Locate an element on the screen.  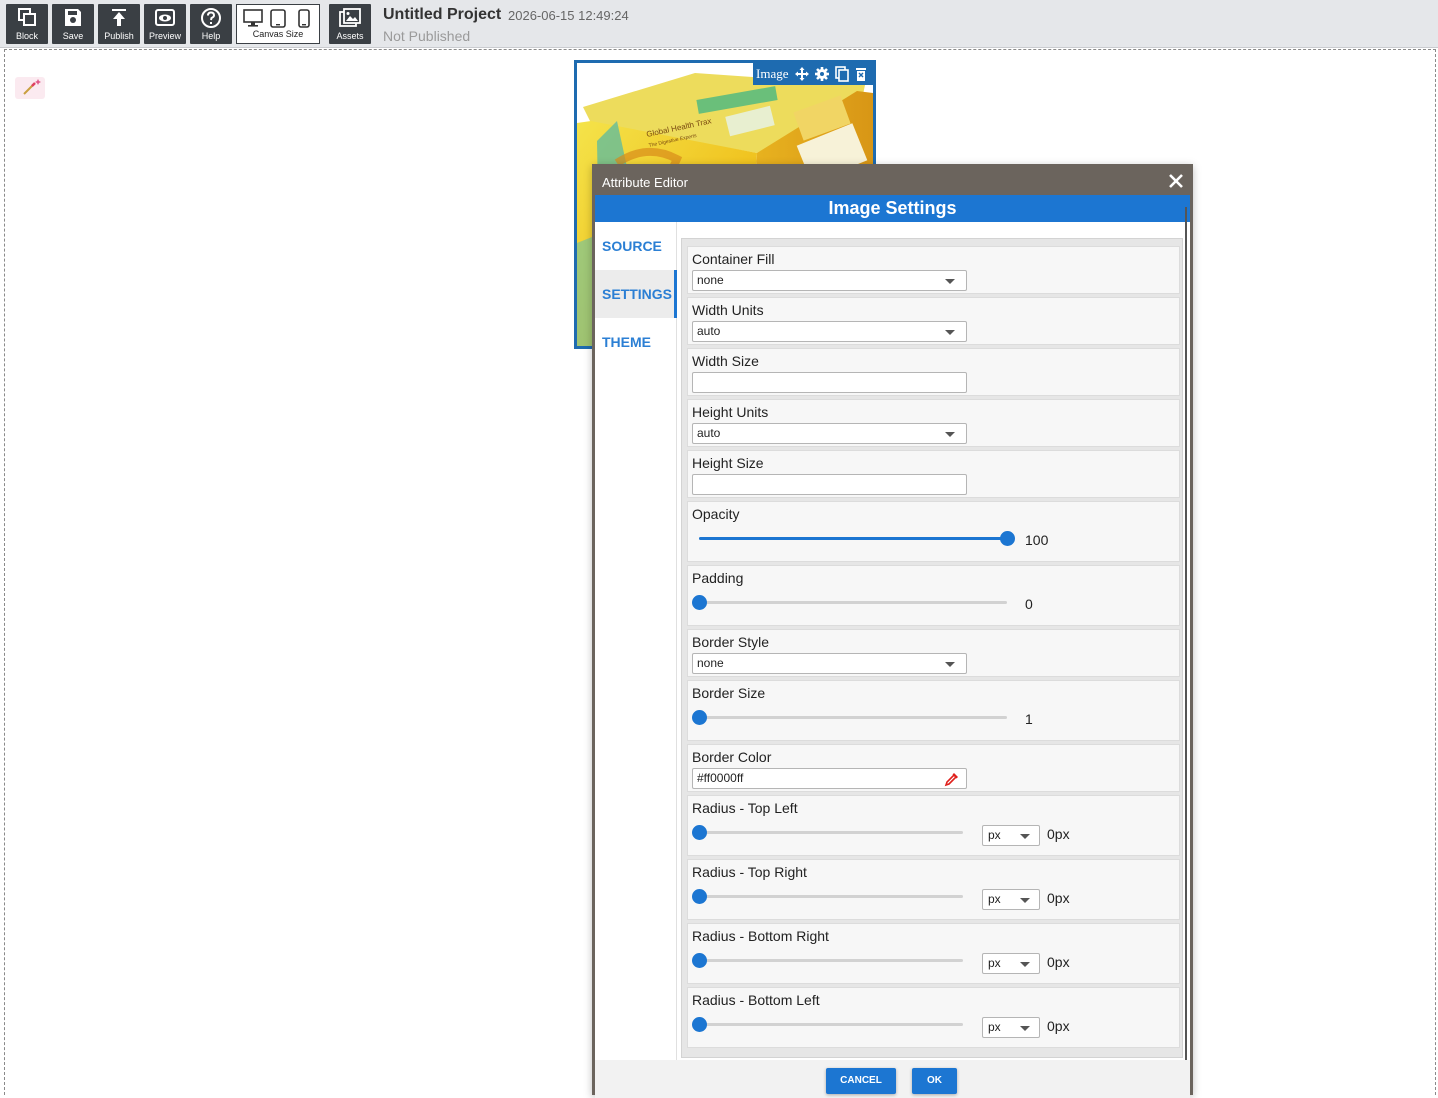
height-units-row: Height Units auto is located at coordinates (933, 423).